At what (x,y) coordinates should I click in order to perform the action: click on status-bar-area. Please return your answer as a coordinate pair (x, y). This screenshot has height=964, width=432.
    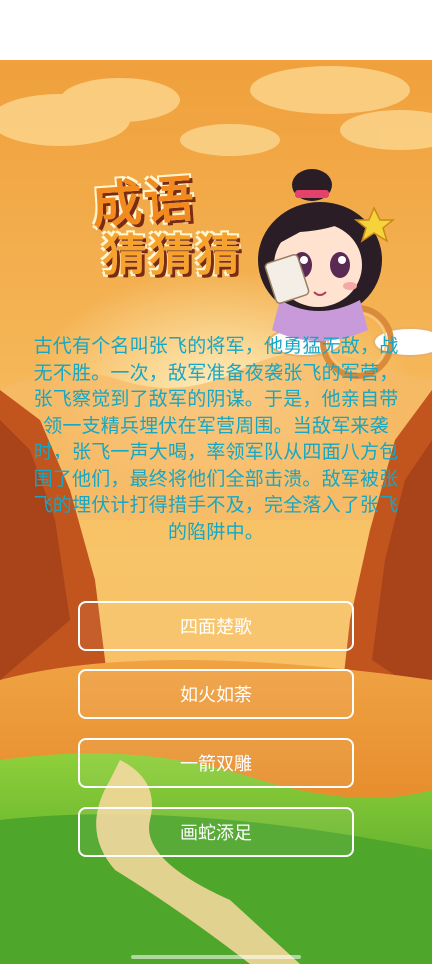
    Looking at the image, I should click on (216, 30).